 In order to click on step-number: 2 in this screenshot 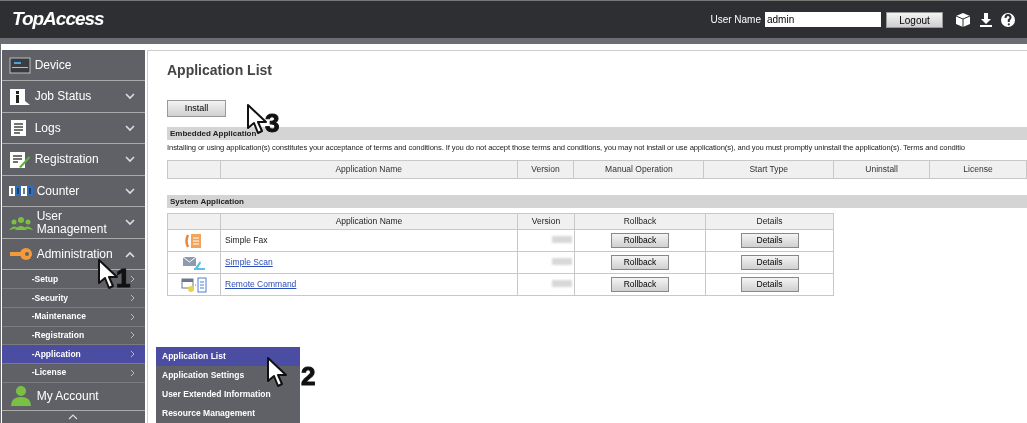, I will do `click(308, 376)`.